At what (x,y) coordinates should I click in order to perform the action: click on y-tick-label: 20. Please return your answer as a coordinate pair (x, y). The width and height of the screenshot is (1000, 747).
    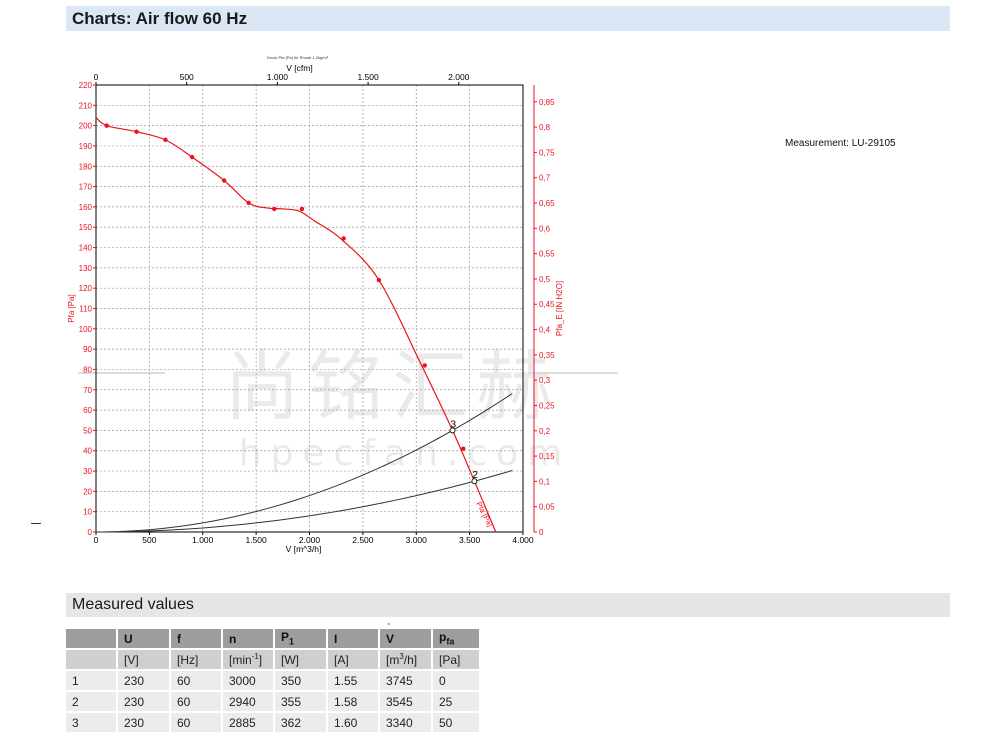
    Looking at the image, I should click on (87, 491).